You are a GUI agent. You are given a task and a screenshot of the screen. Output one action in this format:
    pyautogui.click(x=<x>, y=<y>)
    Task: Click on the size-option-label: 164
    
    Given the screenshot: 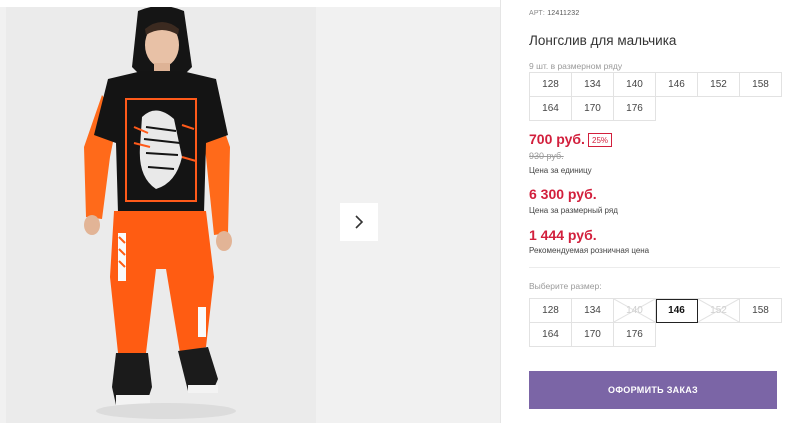 What is the action you would take?
    pyautogui.click(x=550, y=334)
    